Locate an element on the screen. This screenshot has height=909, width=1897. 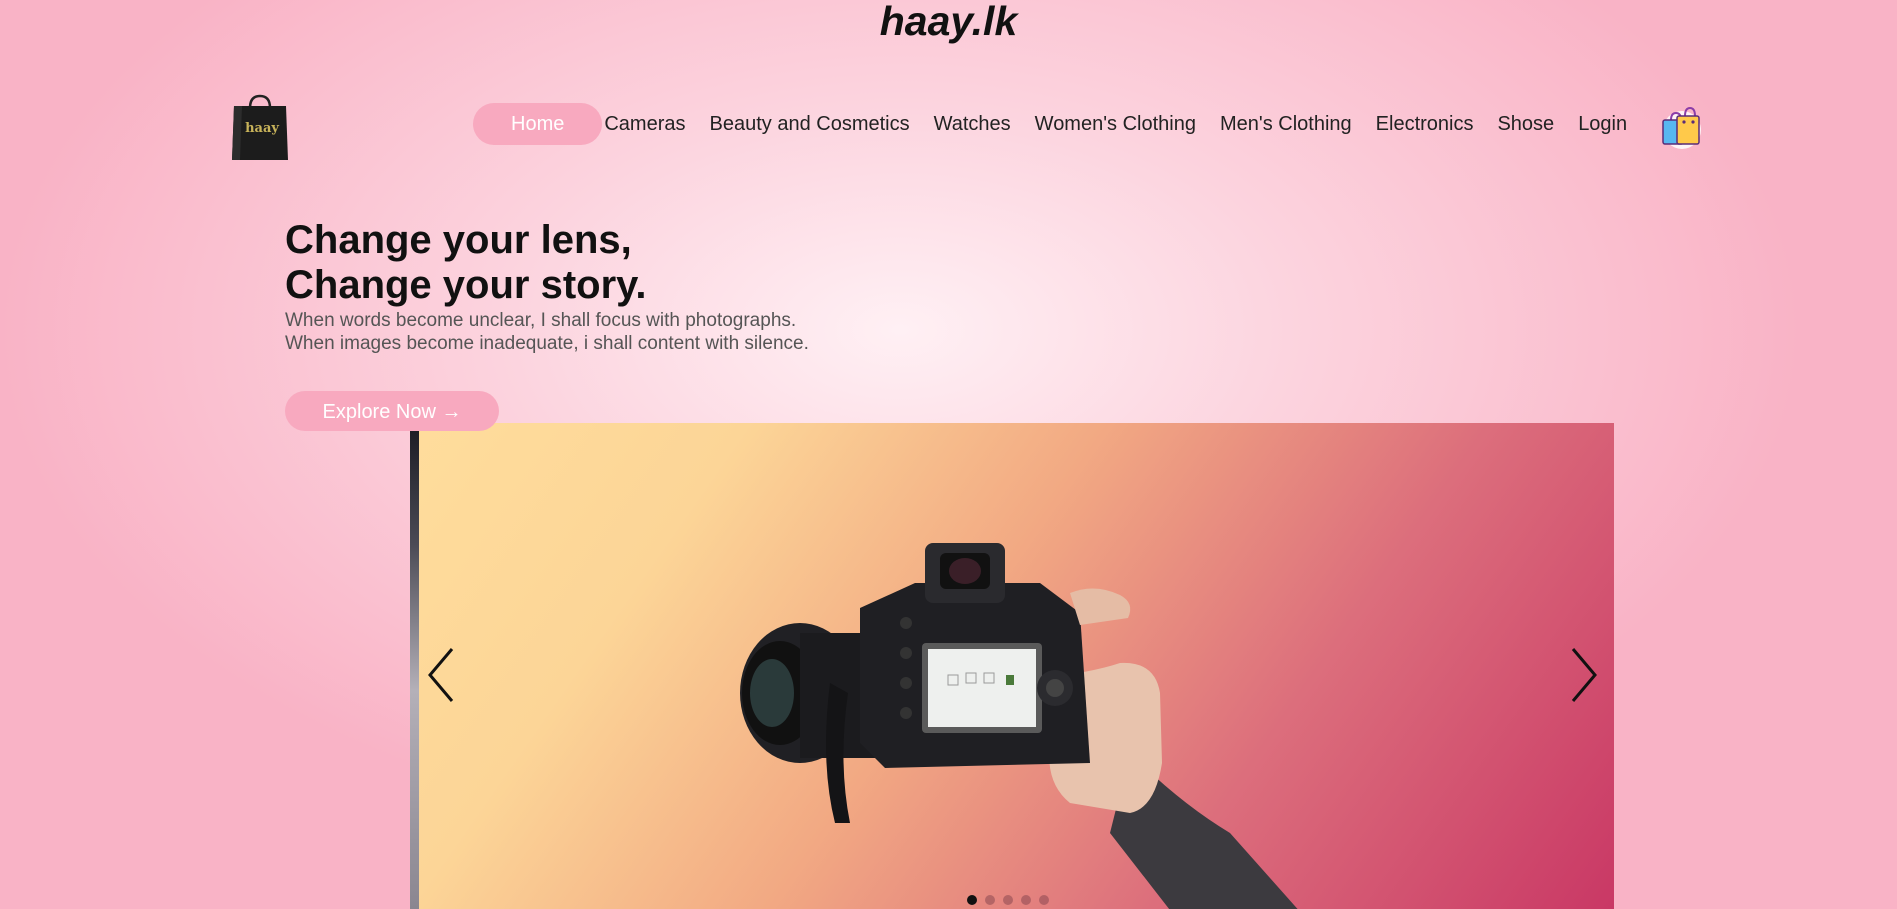
nav-womens-clothing: Women's Clothing is located at coordinates (1115, 124).